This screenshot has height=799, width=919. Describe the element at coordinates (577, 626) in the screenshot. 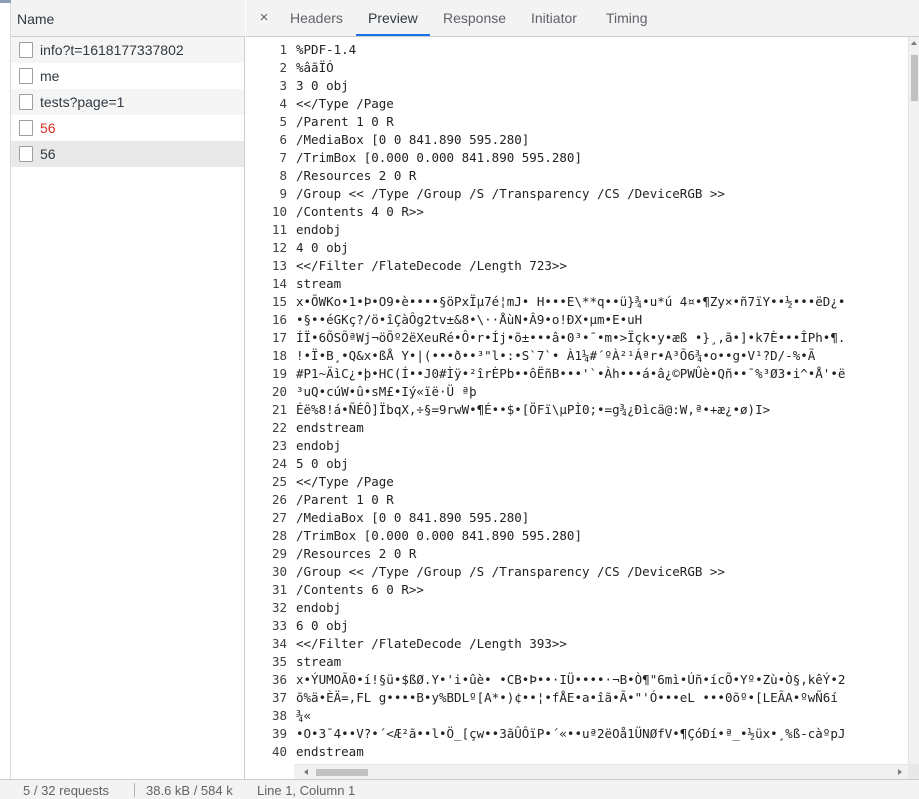

I see `code-line: 33 6 0 obj` at that location.